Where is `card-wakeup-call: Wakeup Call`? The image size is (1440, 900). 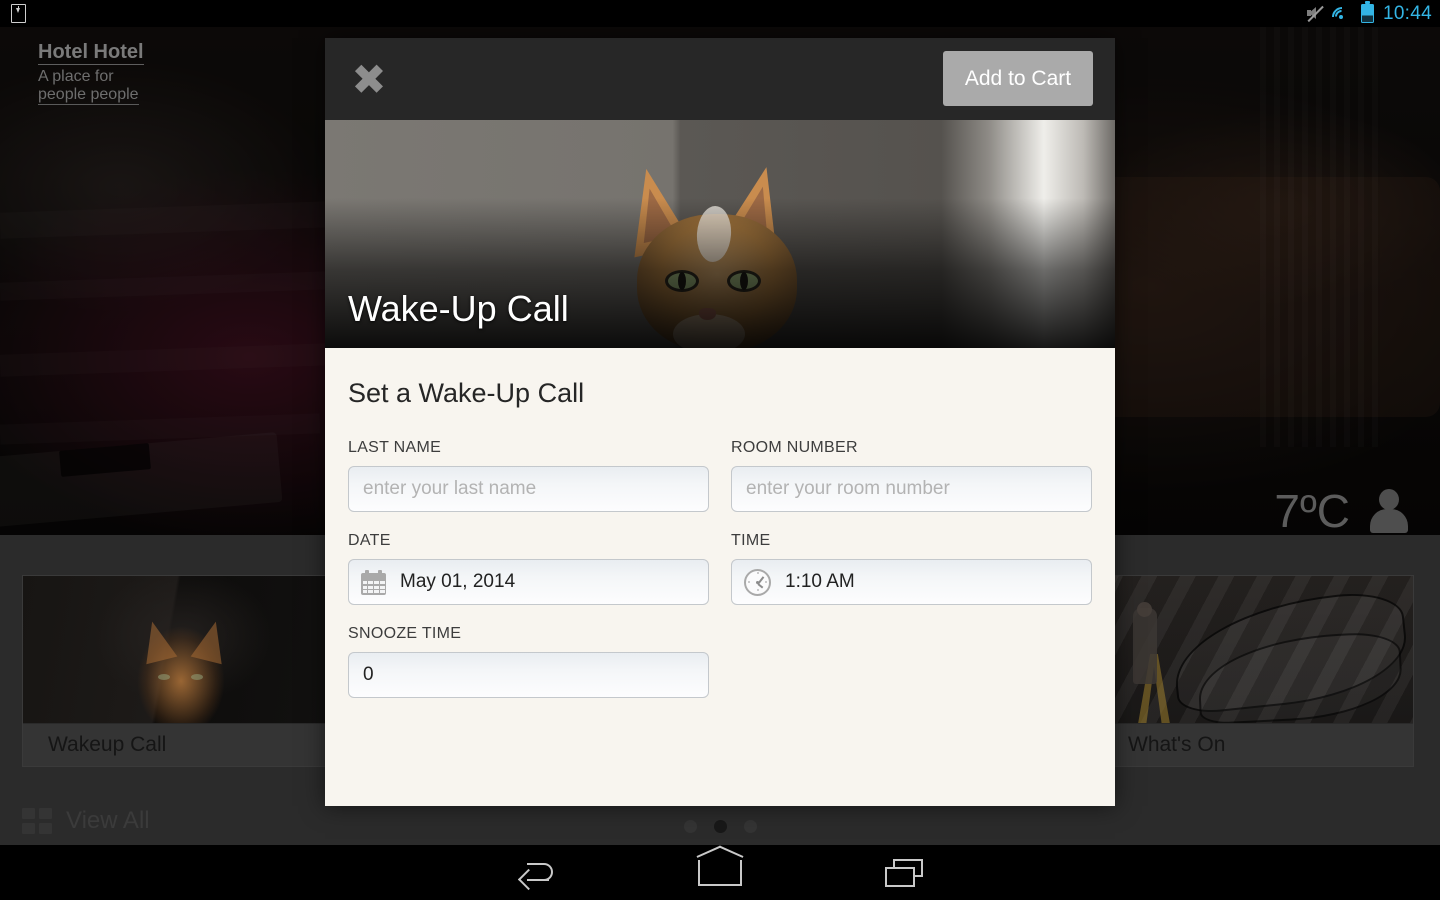
card-wakeup-call: Wakeup Call is located at coordinates (178, 671).